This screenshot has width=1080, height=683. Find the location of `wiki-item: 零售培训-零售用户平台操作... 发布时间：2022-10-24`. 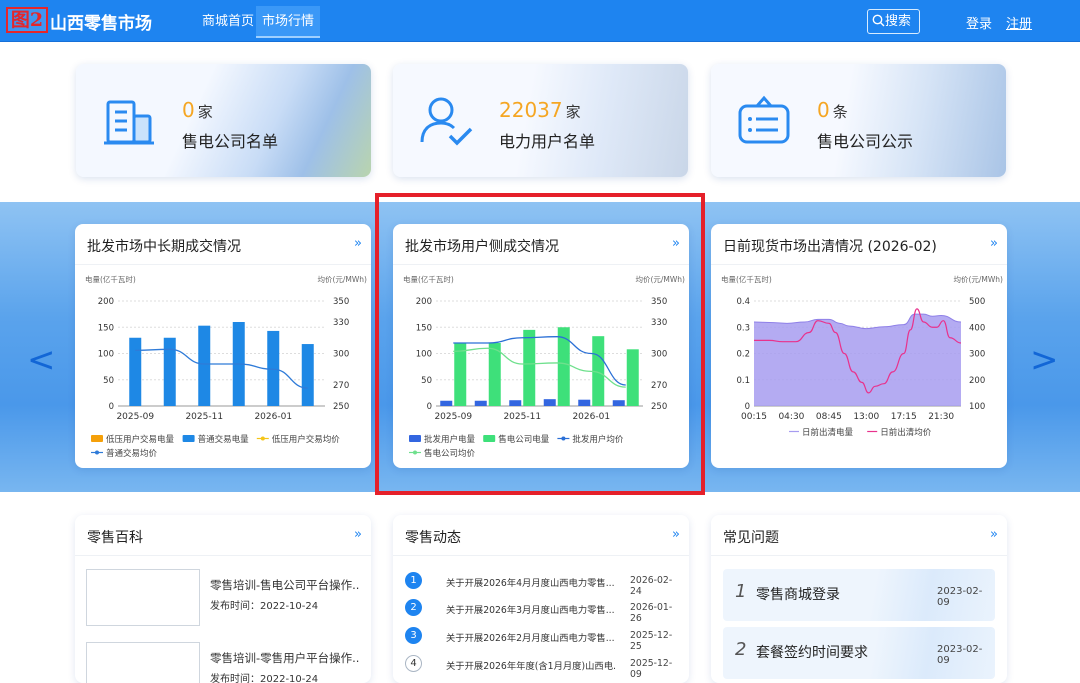

wiki-item: 零售培训-零售用户平台操作... 发布时间：2022-10-24 is located at coordinates (223, 662).